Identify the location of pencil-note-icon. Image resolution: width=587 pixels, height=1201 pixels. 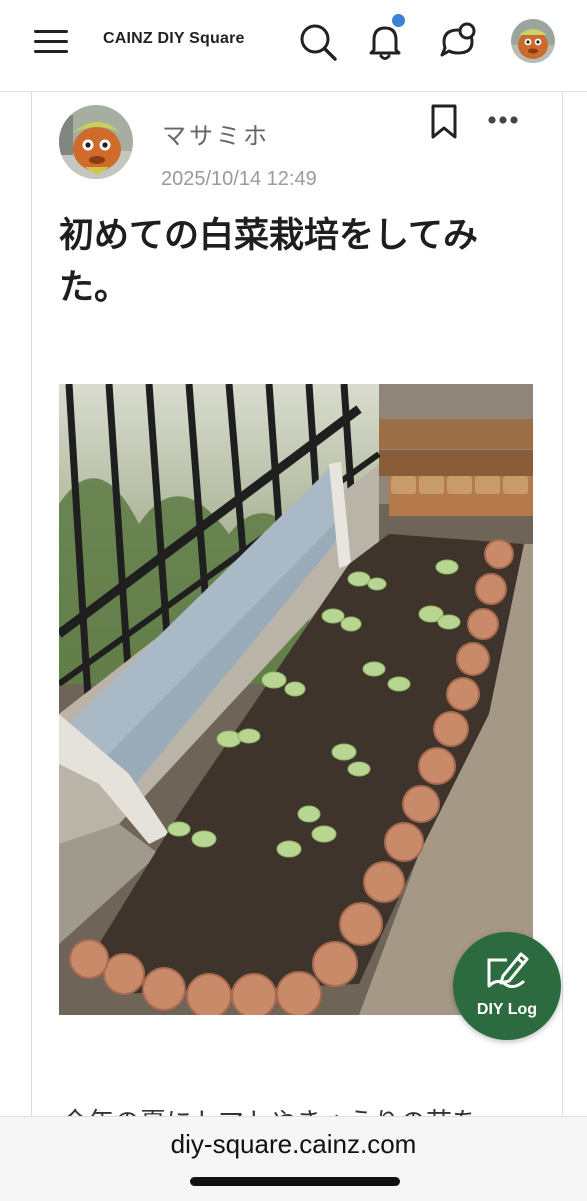
(508, 970).